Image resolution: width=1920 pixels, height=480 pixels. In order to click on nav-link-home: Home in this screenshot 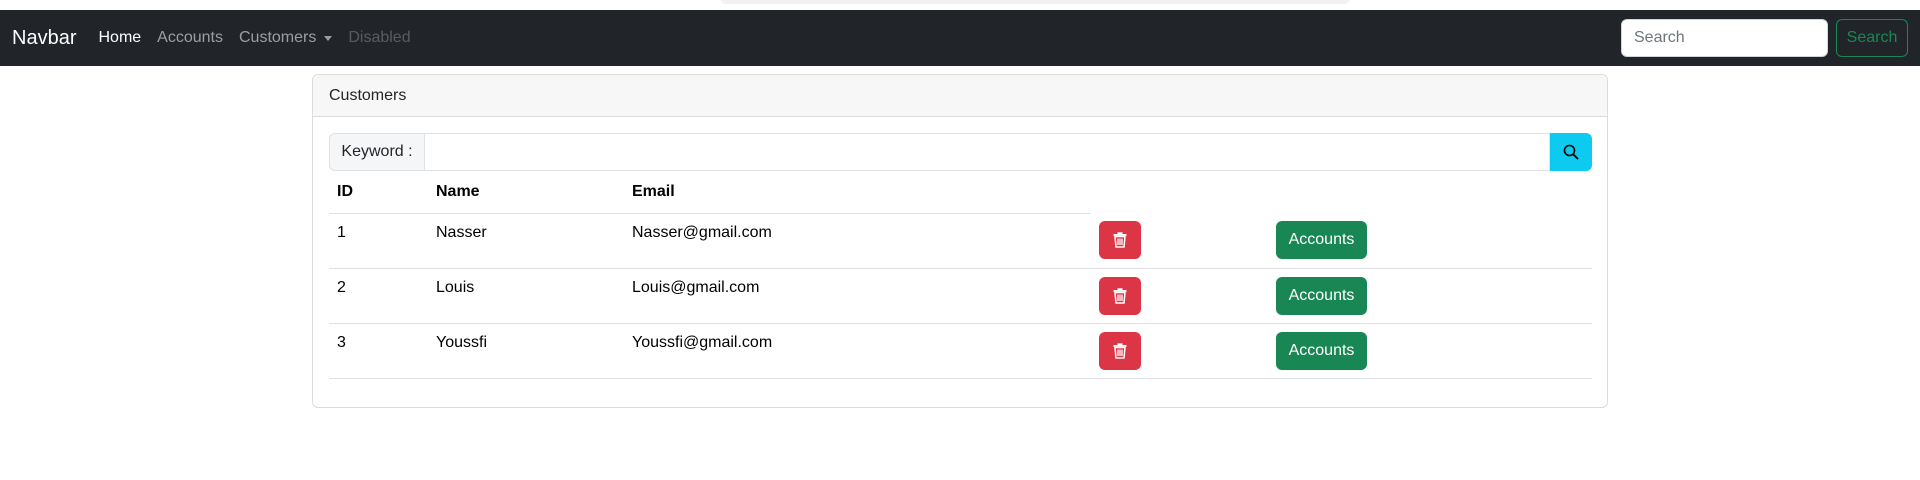, I will do `click(119, 38)`.